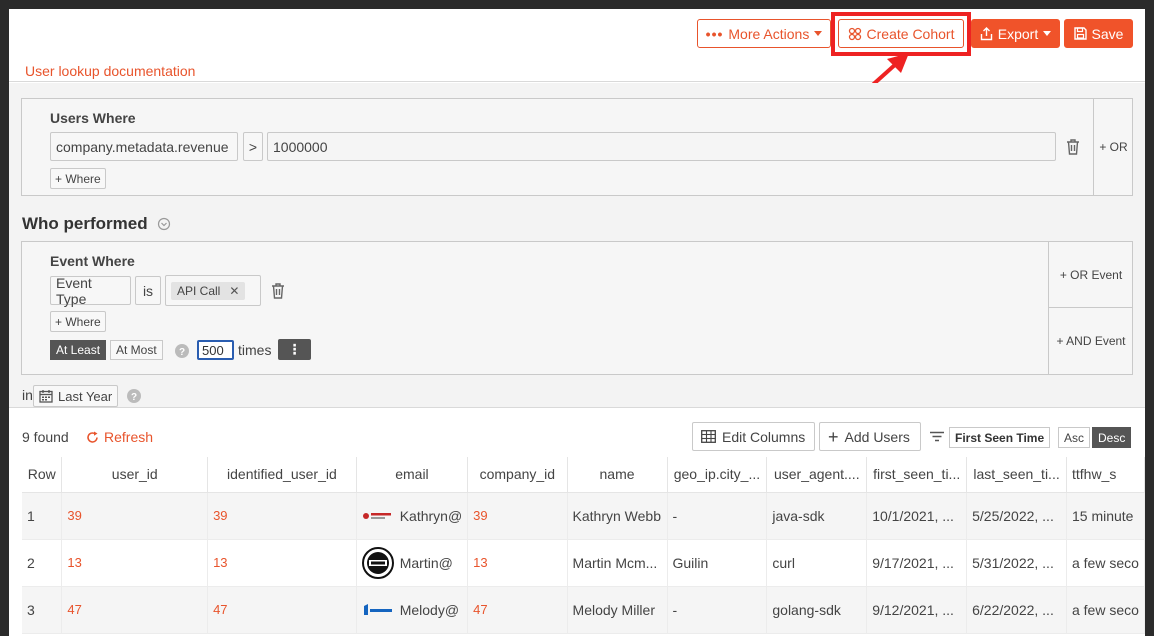 The width and height of the screenshot is (1154, 636). What do you see at coordinates (833, 436) in the screenshot?
I see `plus-icon: +` at bounding box center [833, 436].